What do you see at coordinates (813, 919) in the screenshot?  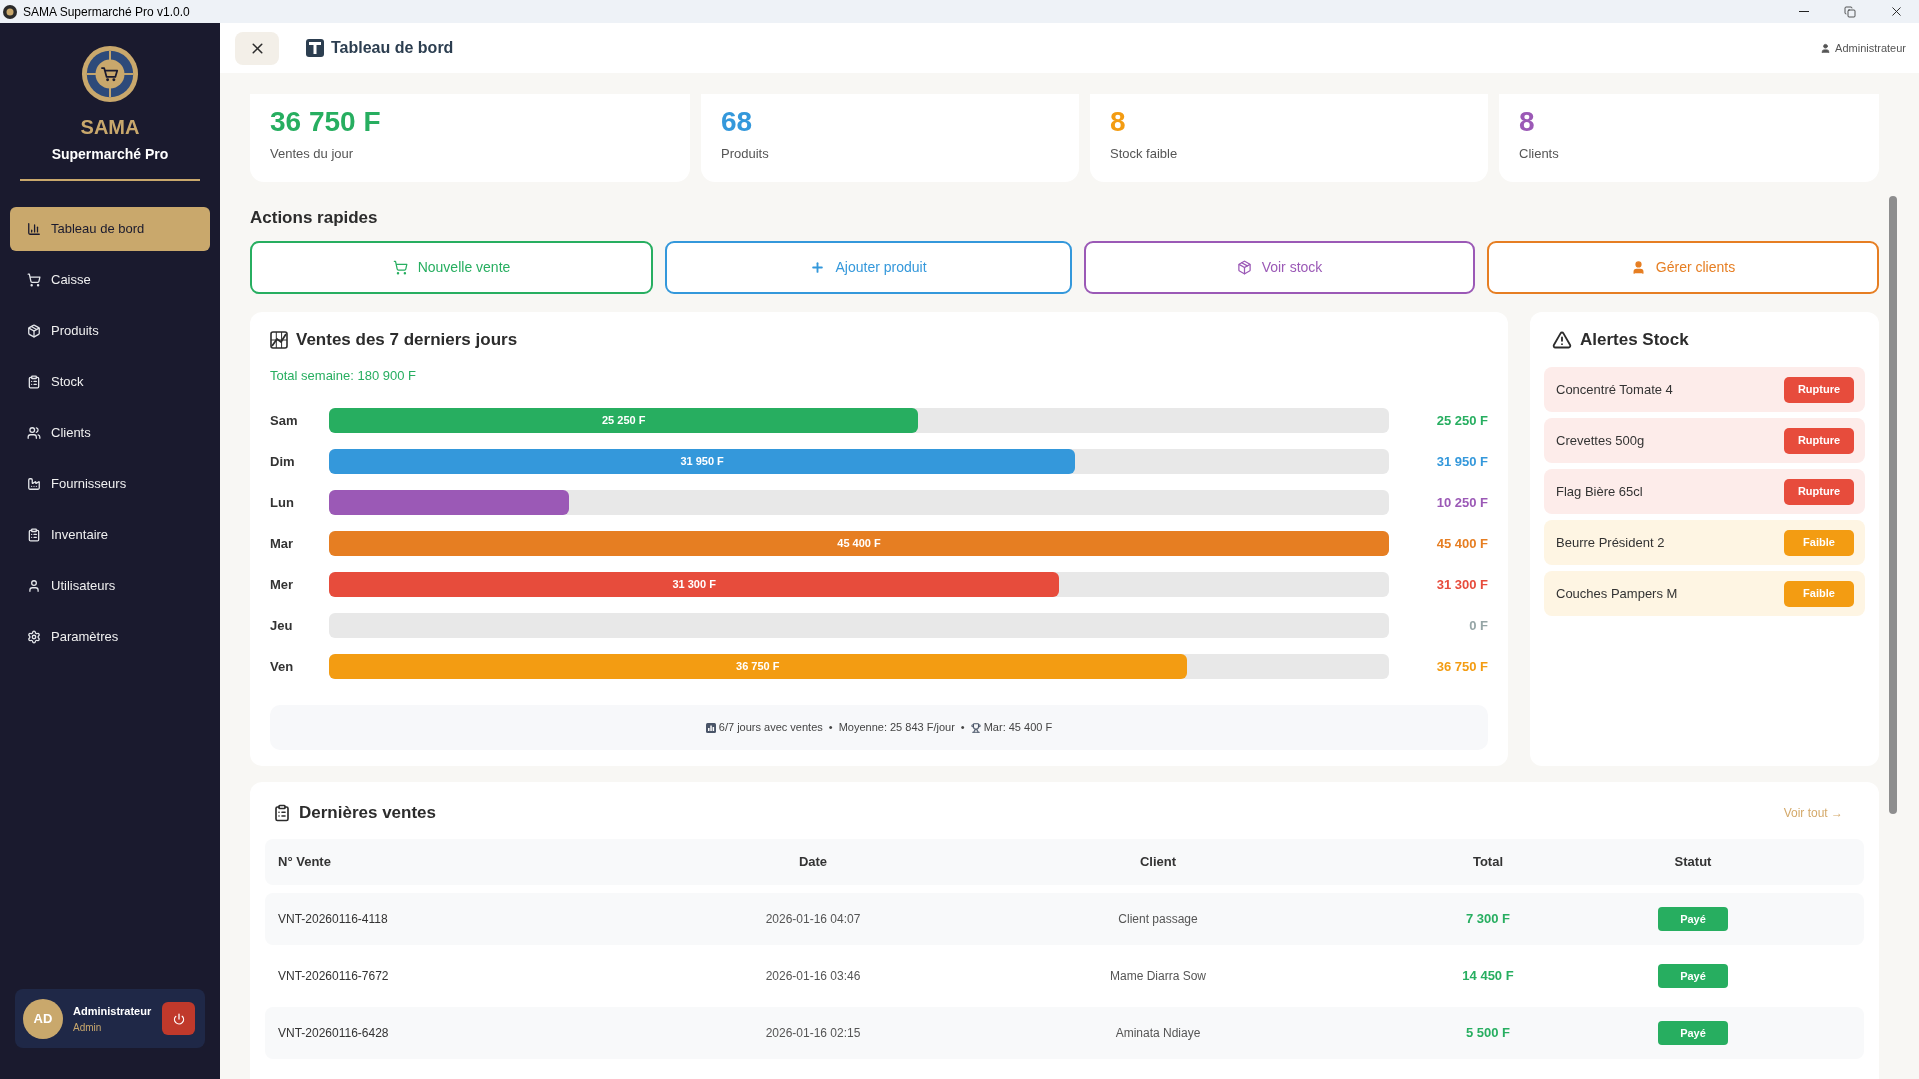 I see `table-cell-text: 2026-01-16 04:07` at bounding box center [813, 919].